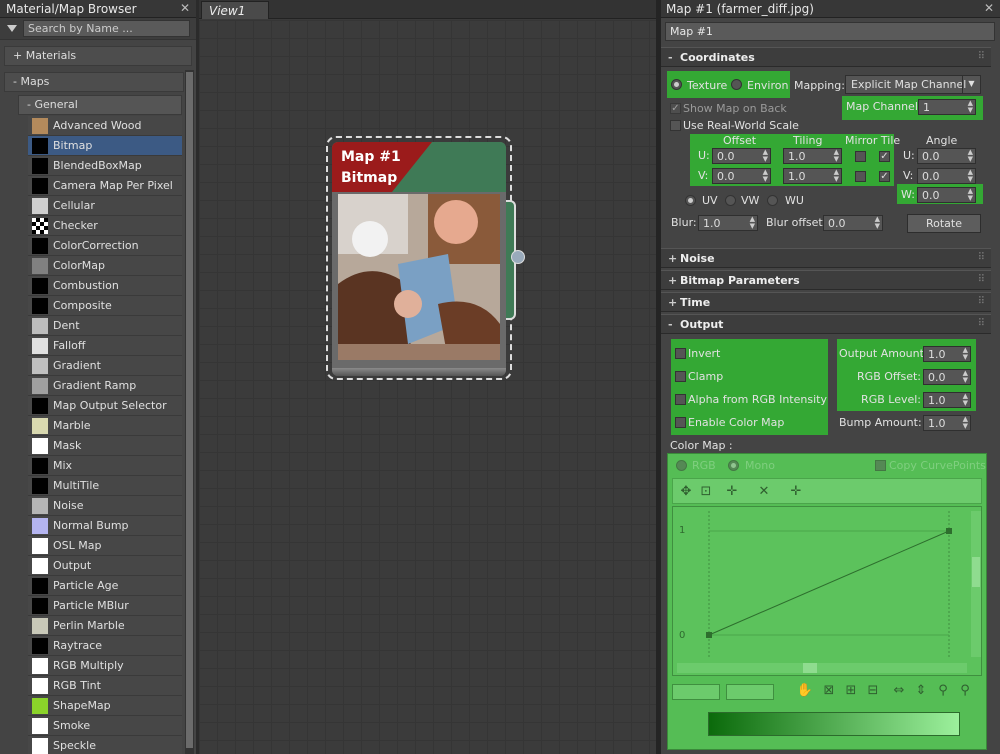 This screenshot has width=1000, height=754. Describe the element at coordinates (733, 465) in the screenshot. I see `mono-radio` at that location.